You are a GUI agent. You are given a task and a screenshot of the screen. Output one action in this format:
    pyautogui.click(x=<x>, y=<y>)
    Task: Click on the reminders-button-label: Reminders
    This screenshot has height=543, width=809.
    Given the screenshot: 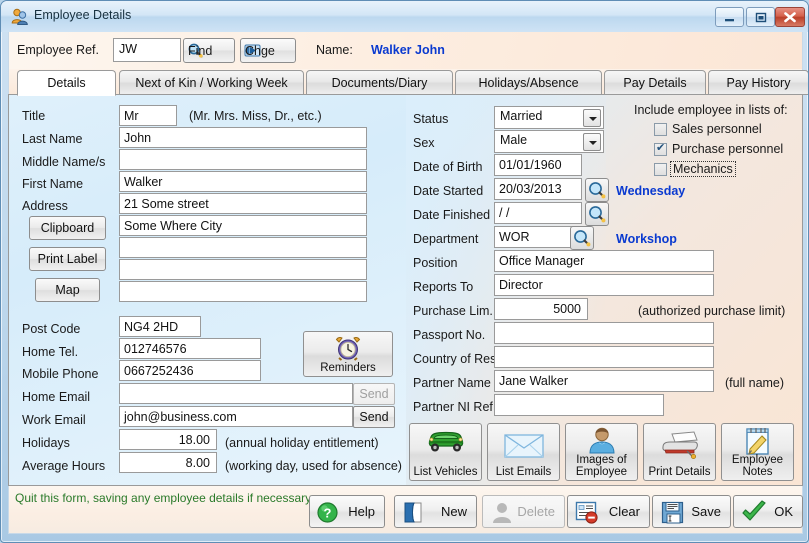 What is the action you would take?
    pyautogui.click(x=348, y=368)
    